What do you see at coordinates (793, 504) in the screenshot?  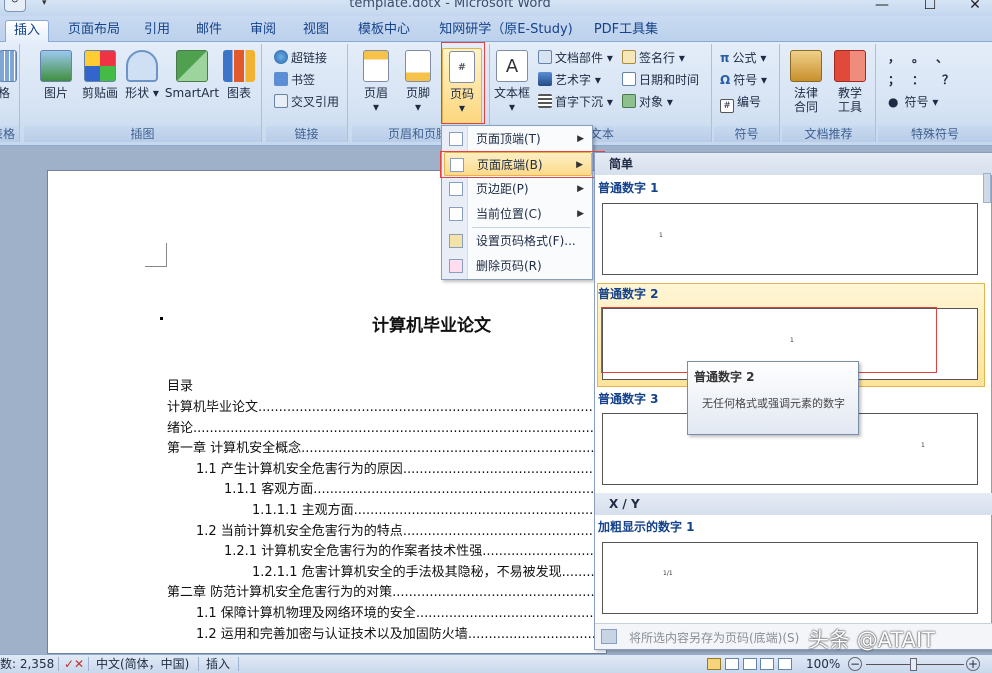 I see `gallery-header-xy: X / Y` at bounding box center [793, 504].